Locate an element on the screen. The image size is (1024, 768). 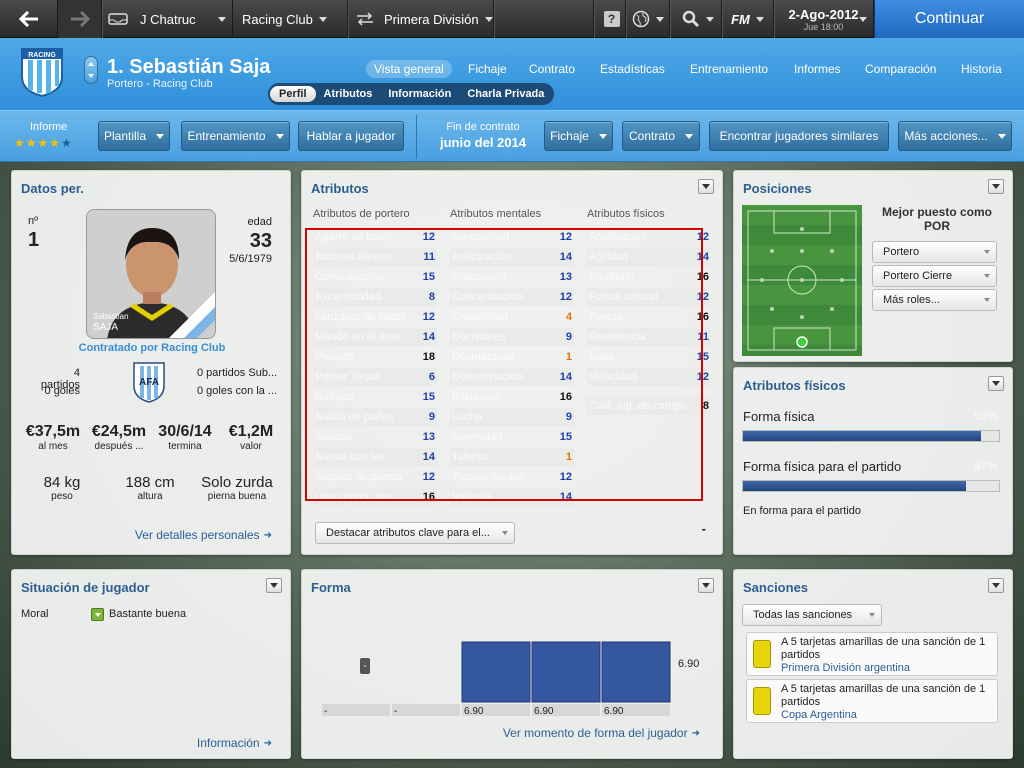
pitch-icon is located at coordinates (802, 280).